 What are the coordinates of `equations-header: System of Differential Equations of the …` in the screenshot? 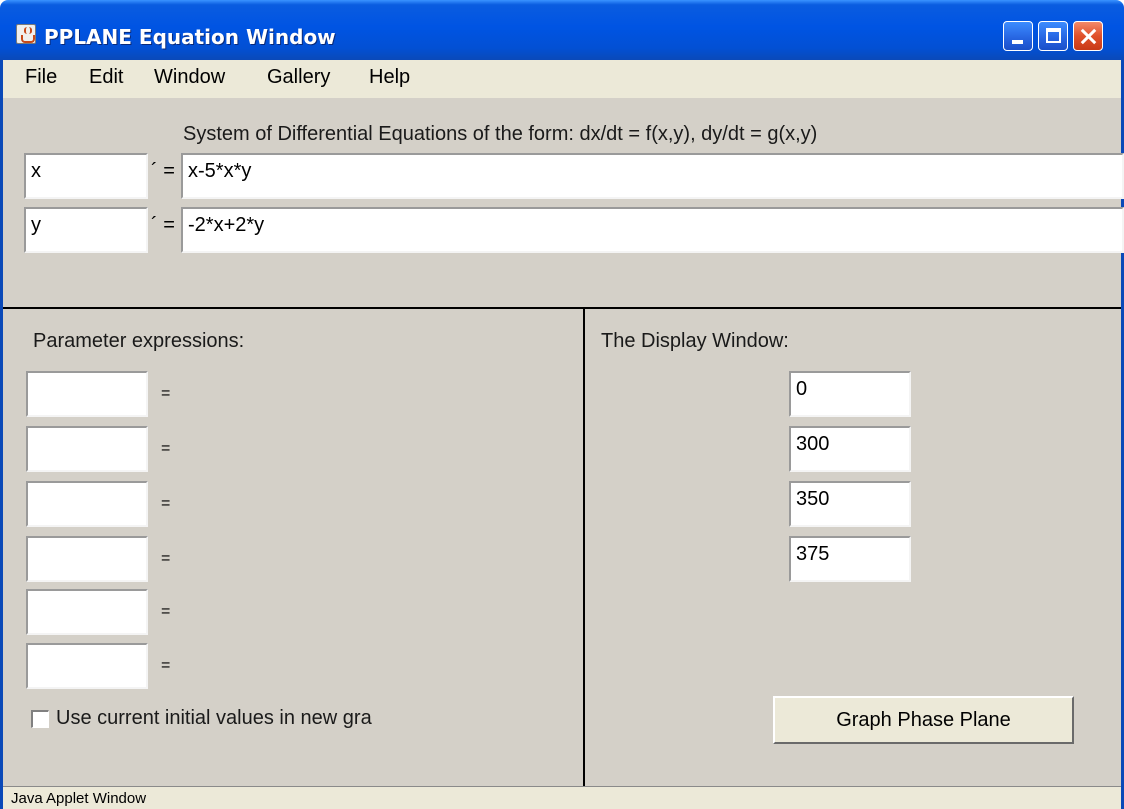 It's located at (500, 134).